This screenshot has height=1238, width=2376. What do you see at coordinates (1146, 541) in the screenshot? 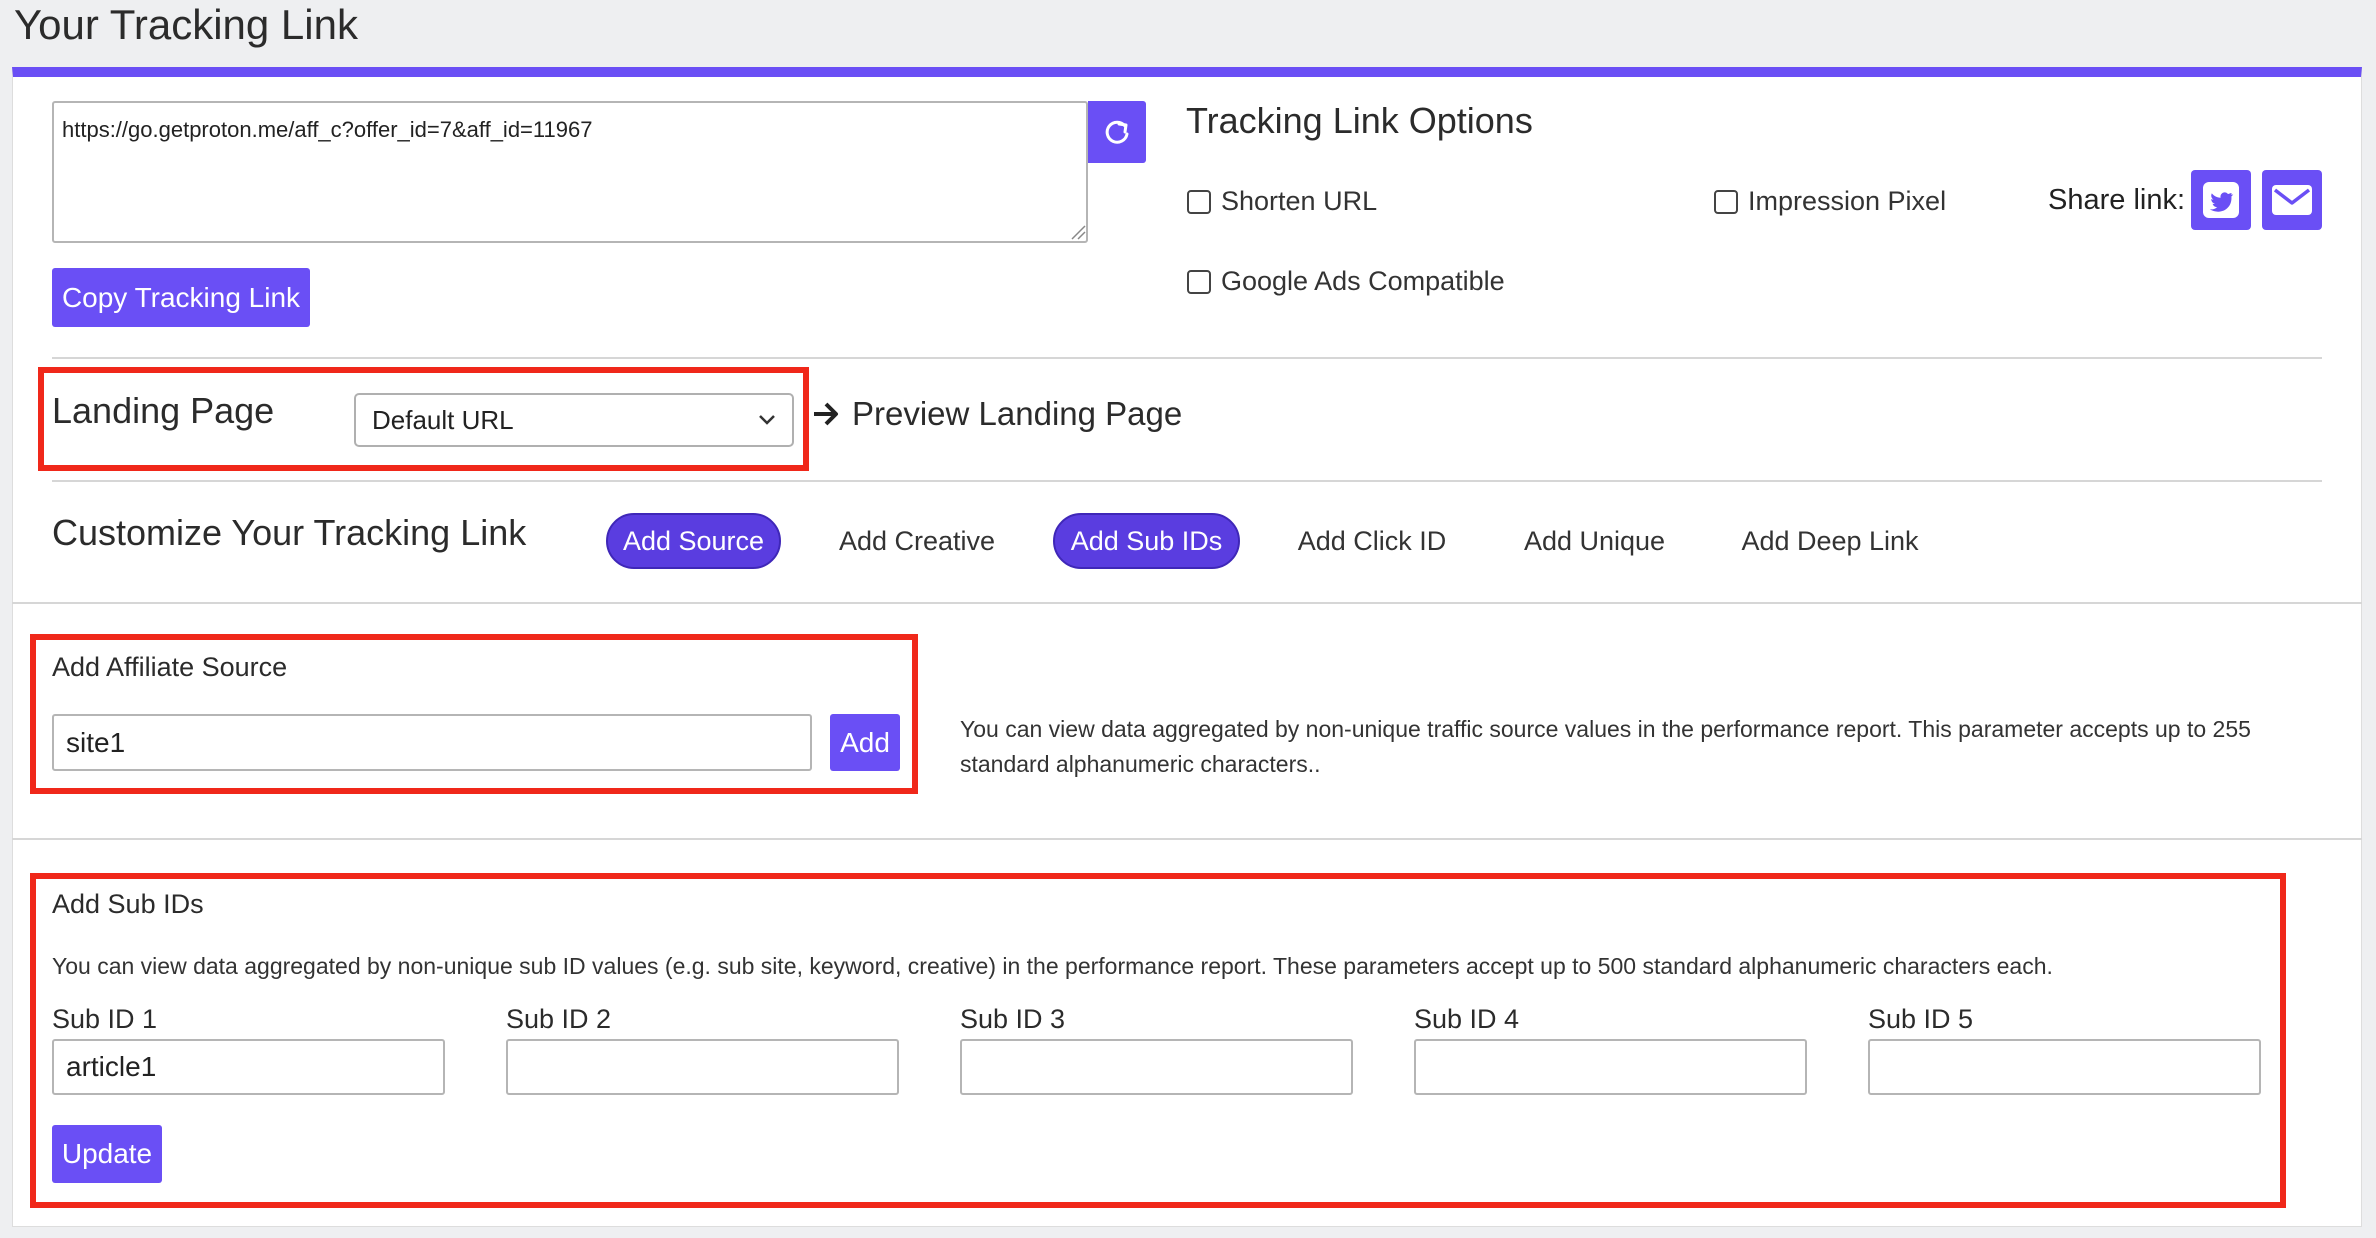
I see `tab-add-sub-ids: Add Sub IDs` at bounding box center [1146, 541].